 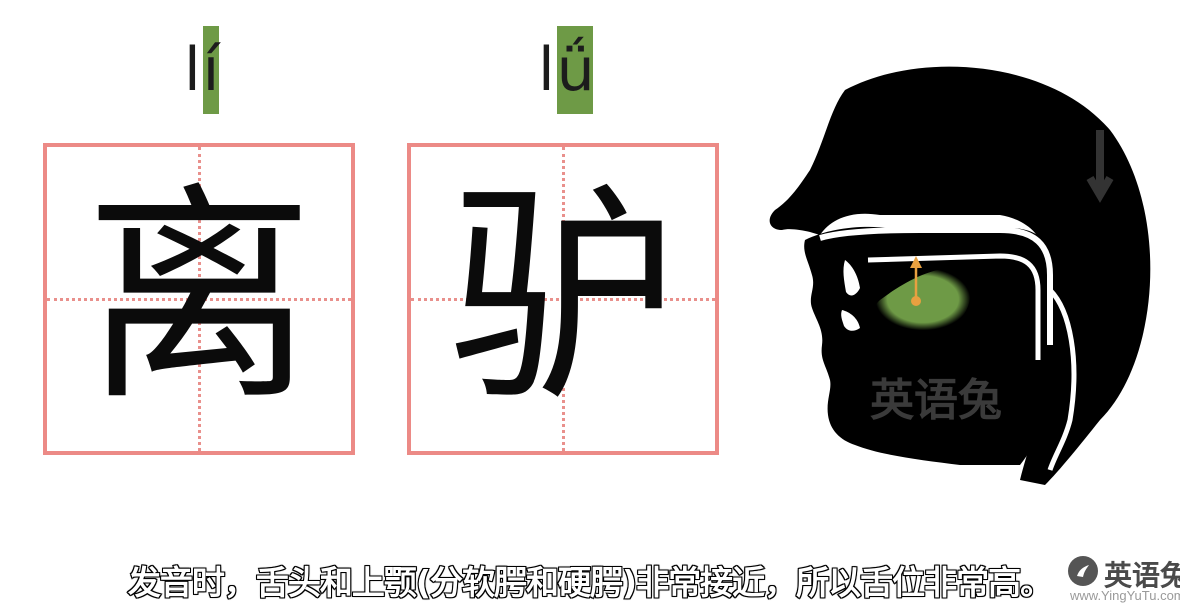 I want to click on pinyin-lu: lǘ, so click(x=566, y=70).